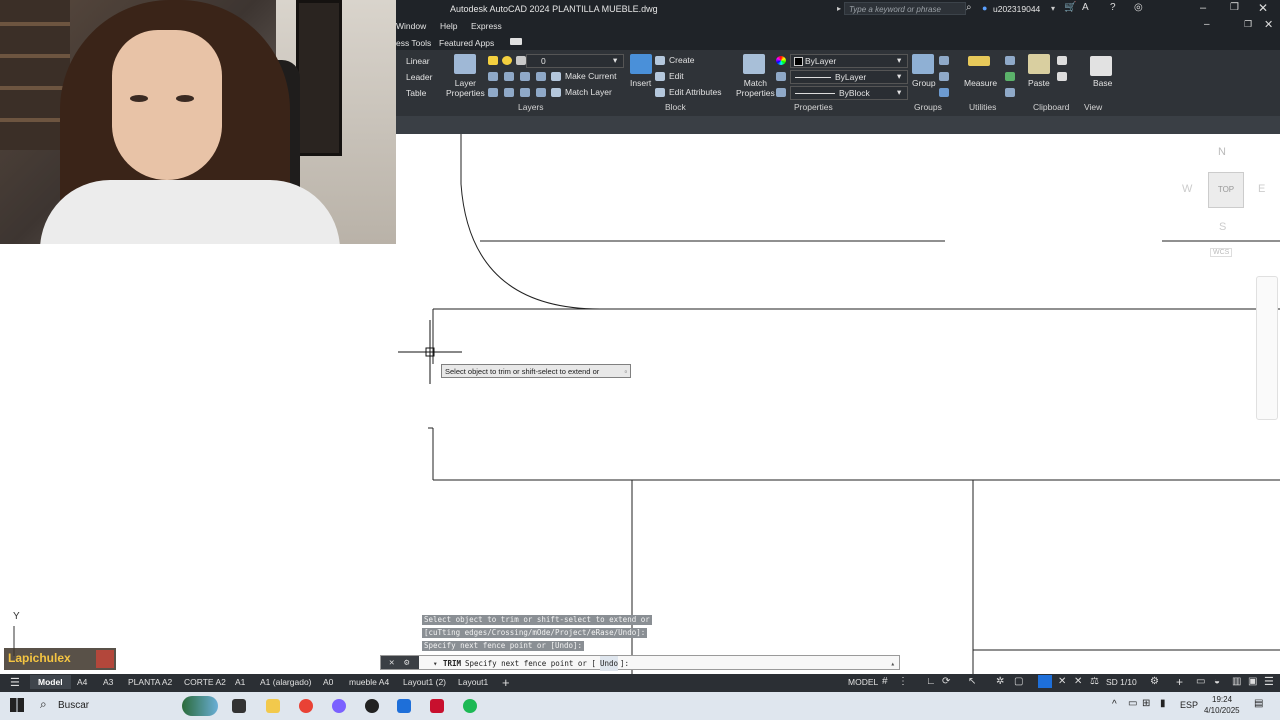 The height and width of the screenshot is (720, 1280). What do you see at coordinates (1070, 7) in the screenshot?
I see `cart-icon: 🛒` at bounding box center [1070, 7].